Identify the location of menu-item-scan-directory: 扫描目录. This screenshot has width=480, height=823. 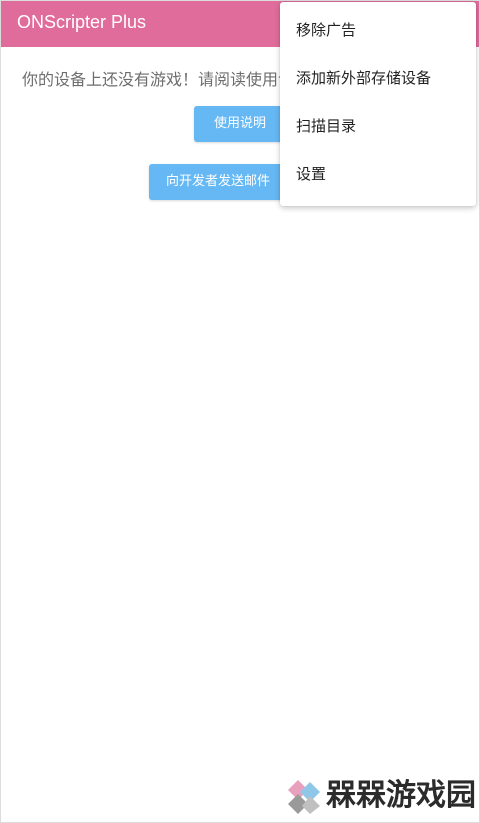
(378, 126).